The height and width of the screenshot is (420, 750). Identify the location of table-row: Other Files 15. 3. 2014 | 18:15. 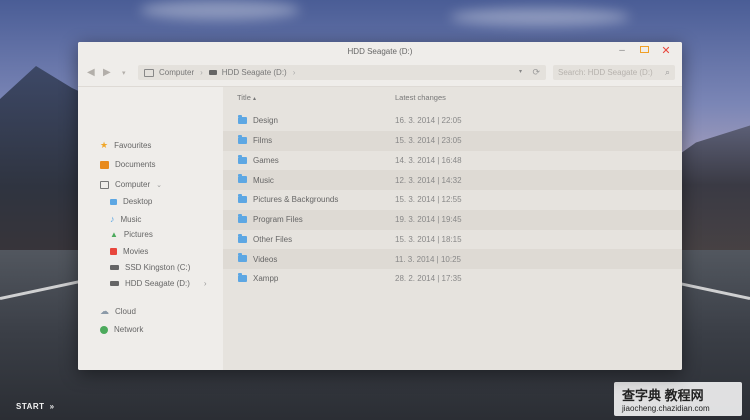
(452, 240).